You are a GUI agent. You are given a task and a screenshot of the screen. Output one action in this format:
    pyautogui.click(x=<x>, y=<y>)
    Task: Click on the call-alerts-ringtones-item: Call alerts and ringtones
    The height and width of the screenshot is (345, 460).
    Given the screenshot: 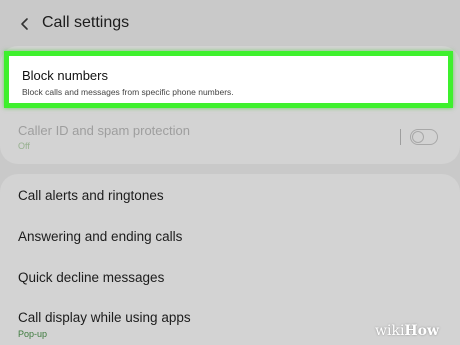 What is the action you would take?
    pyautogui.click(x=230, y=196)
    